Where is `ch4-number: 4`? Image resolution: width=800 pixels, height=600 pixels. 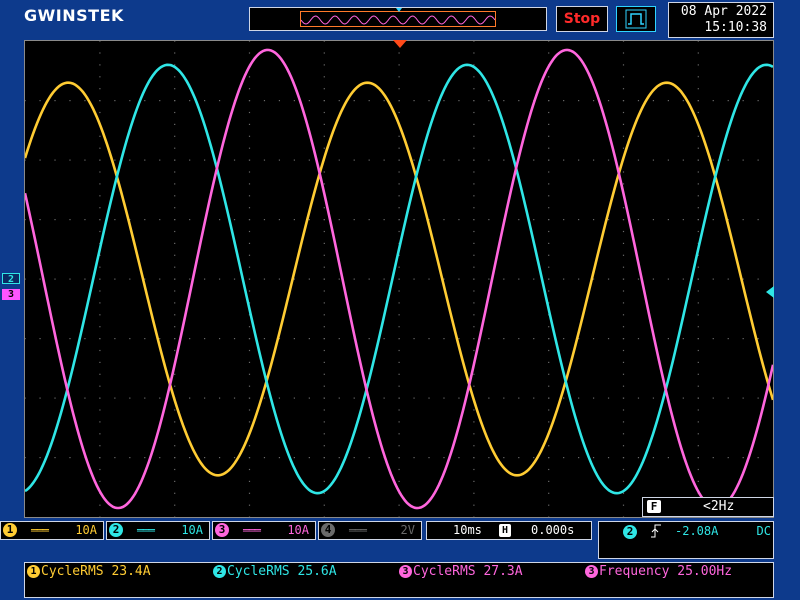 ch4-number: 4 is located at coordinates (328, 530).